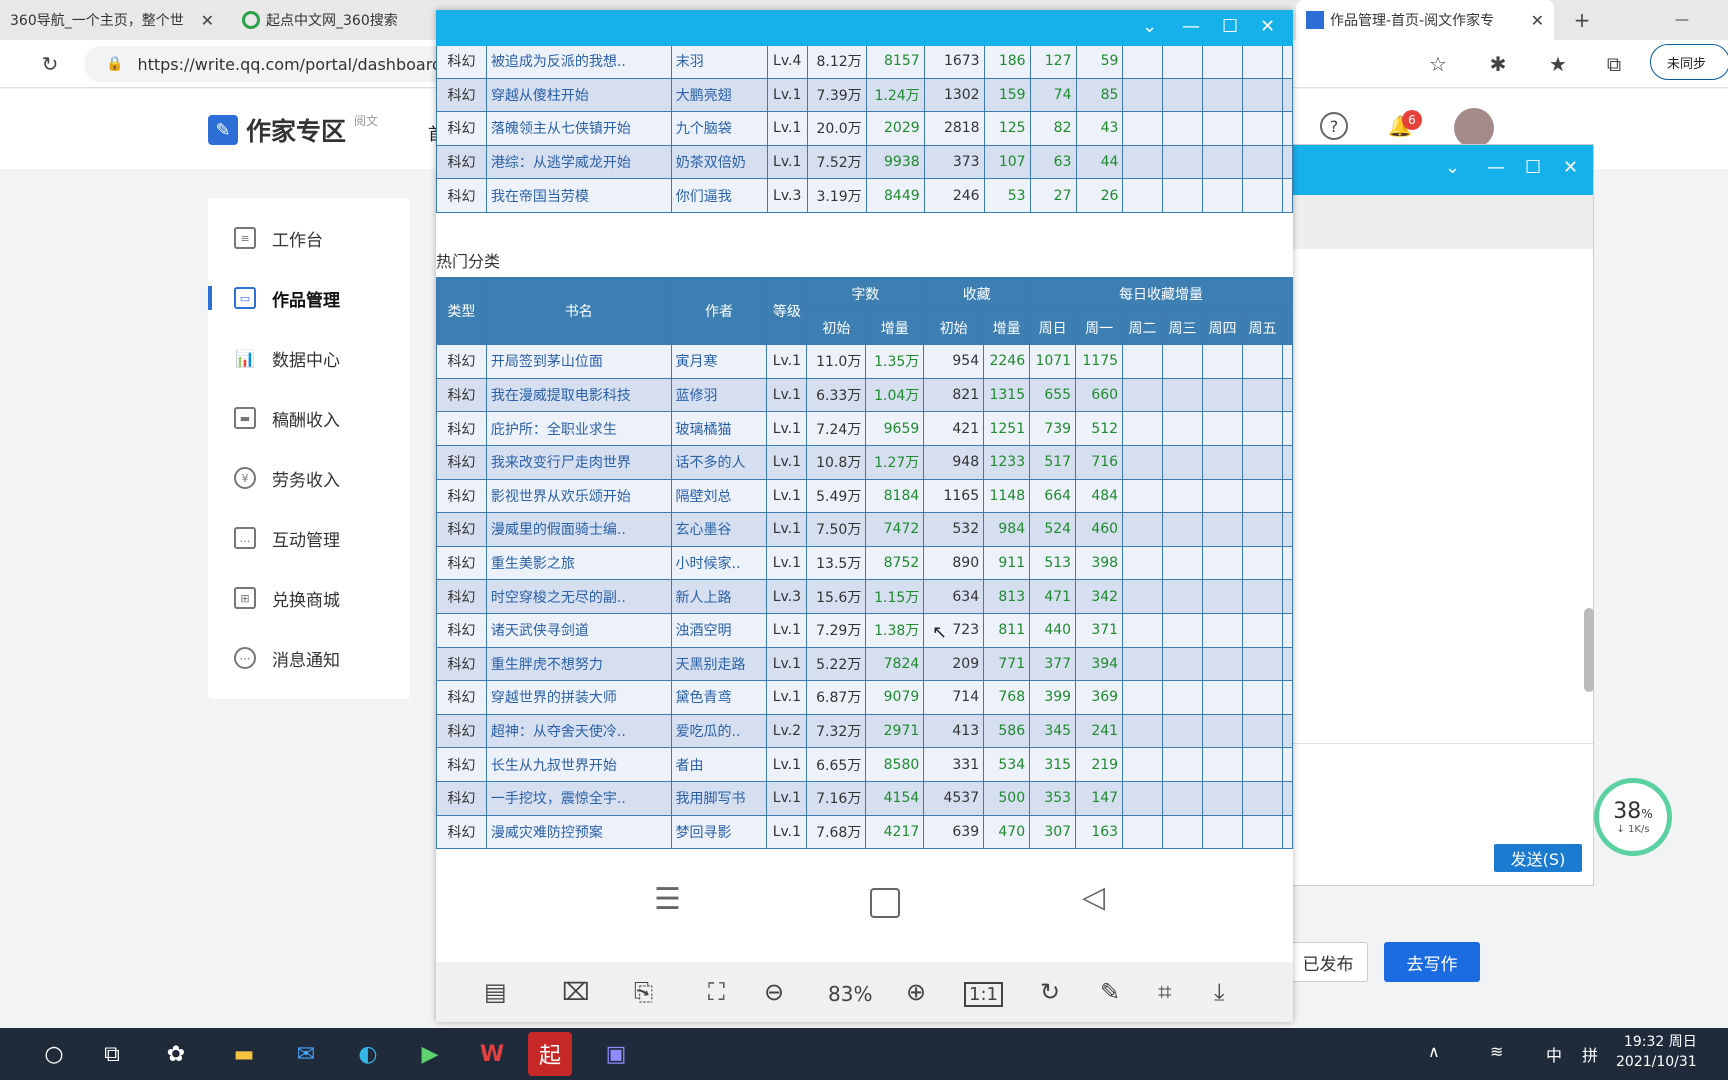  What do you see at coordinates (895, 361) in the screenshot?
I see `table-cell: 1.35万` at bounding box center [895, 361].